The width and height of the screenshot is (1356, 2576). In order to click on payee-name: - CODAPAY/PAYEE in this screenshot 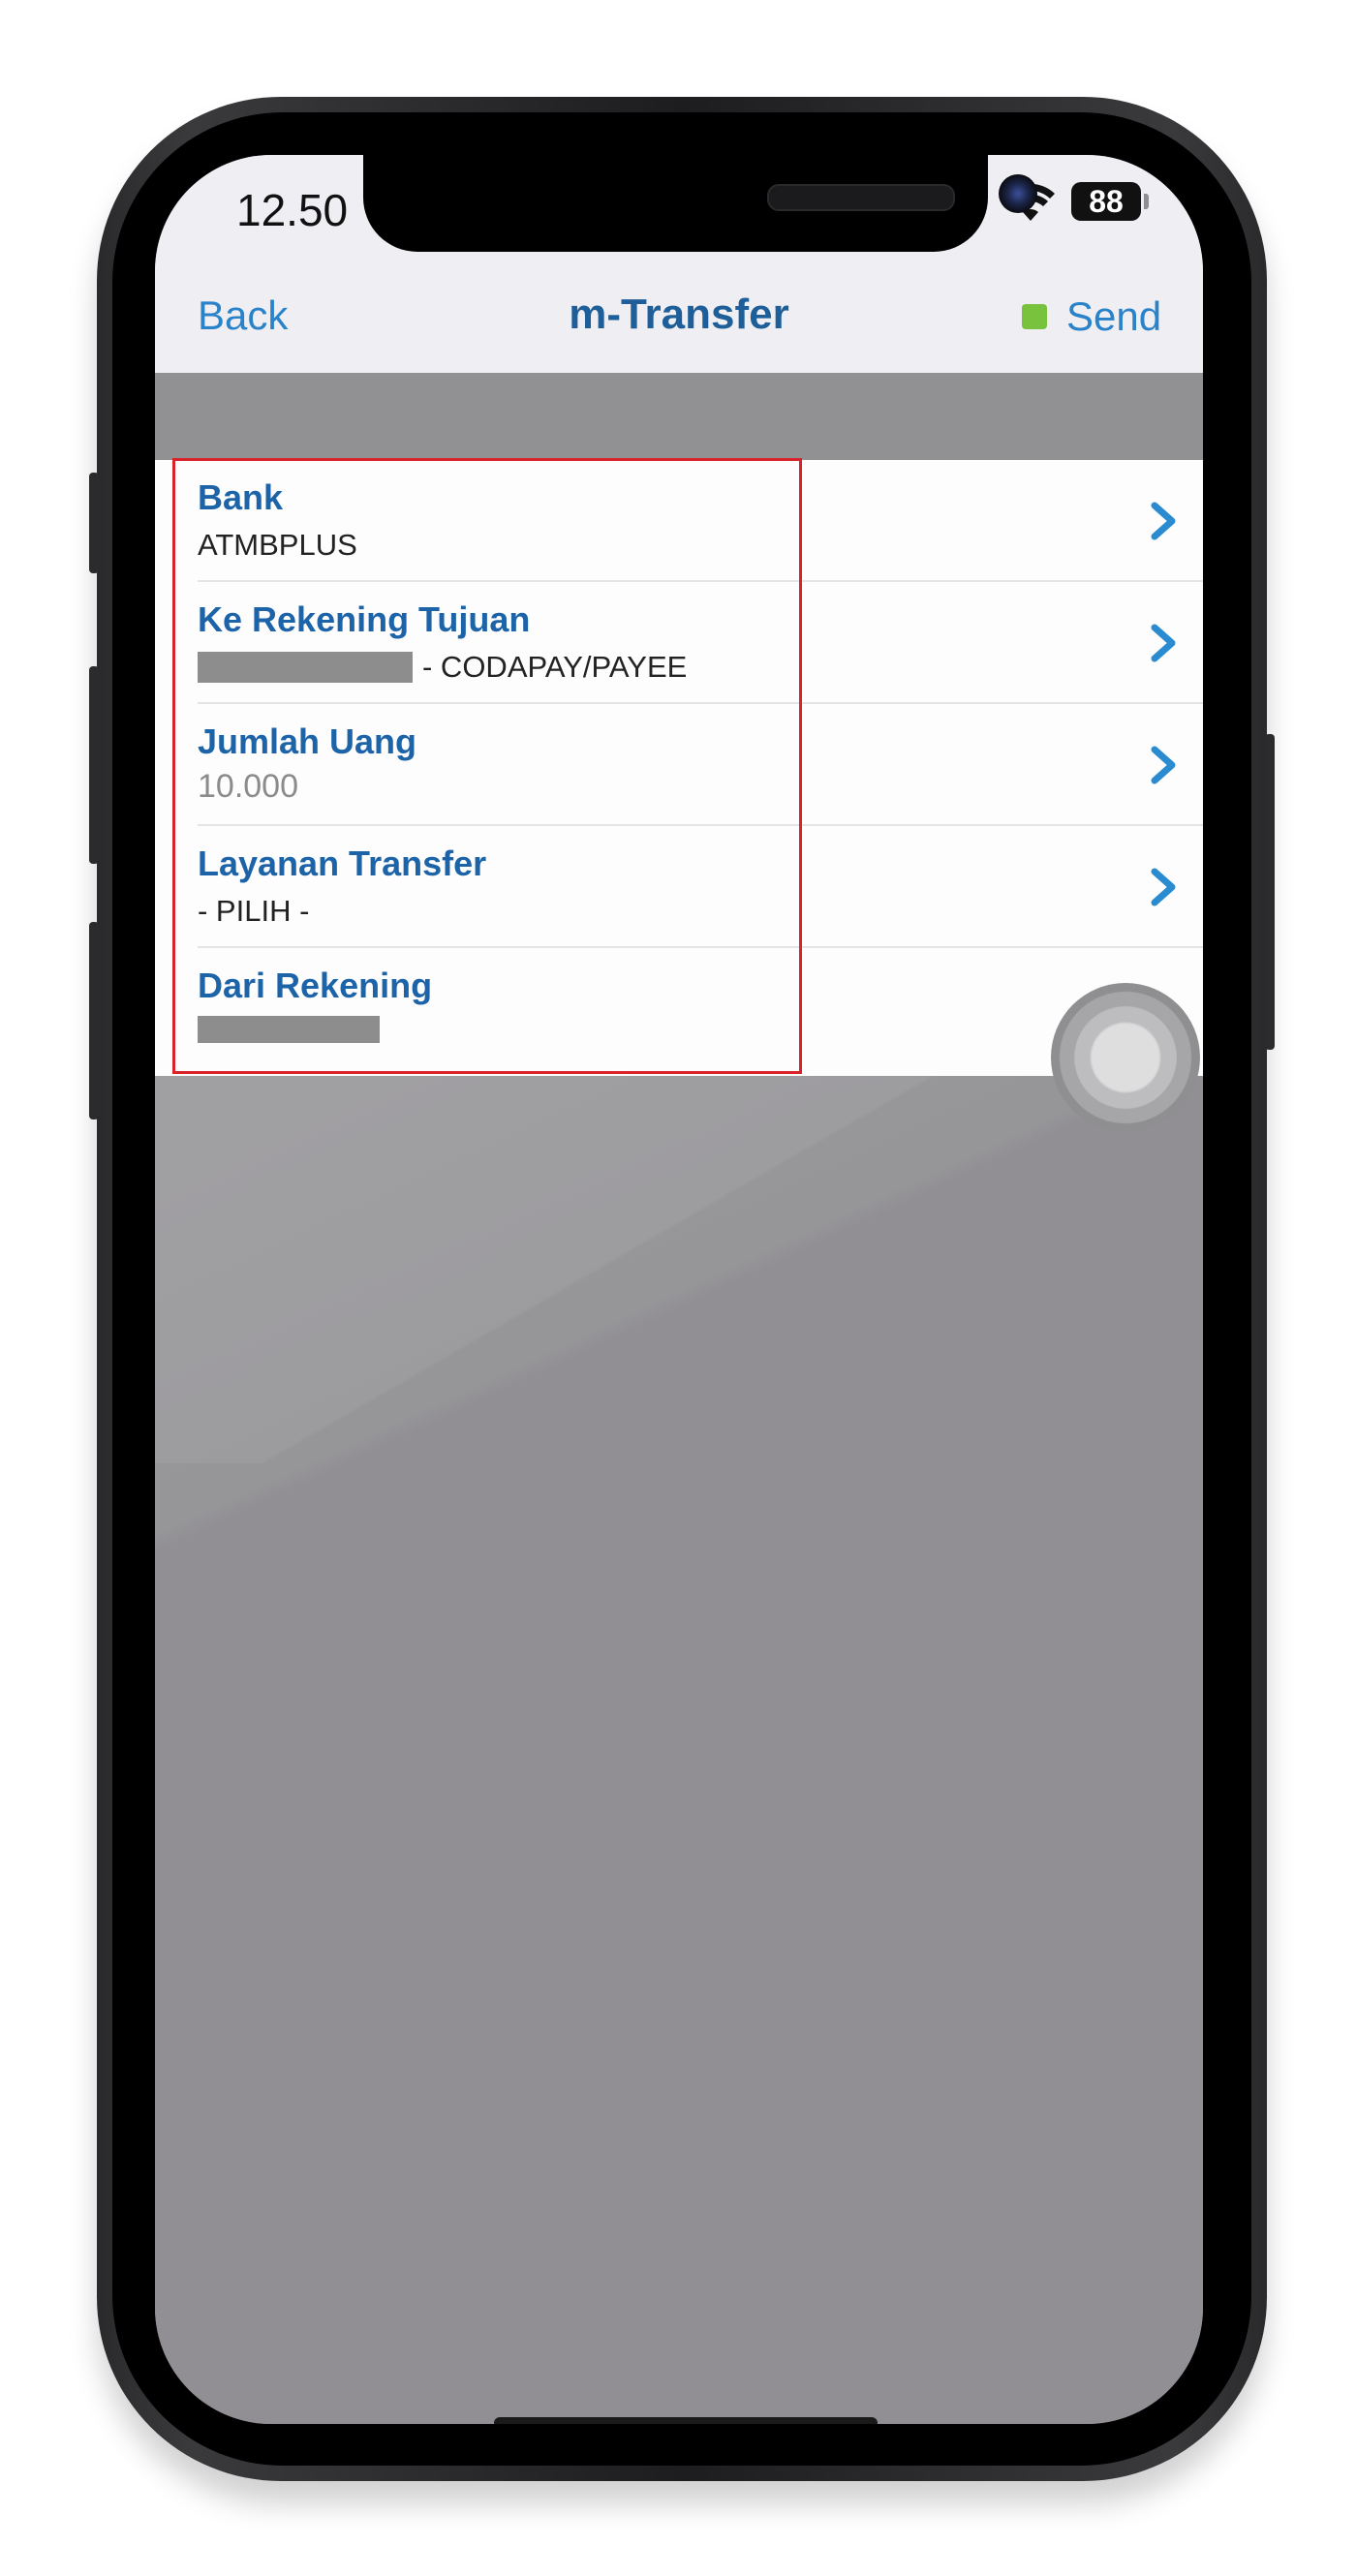, I will do `click(555, 667)`.